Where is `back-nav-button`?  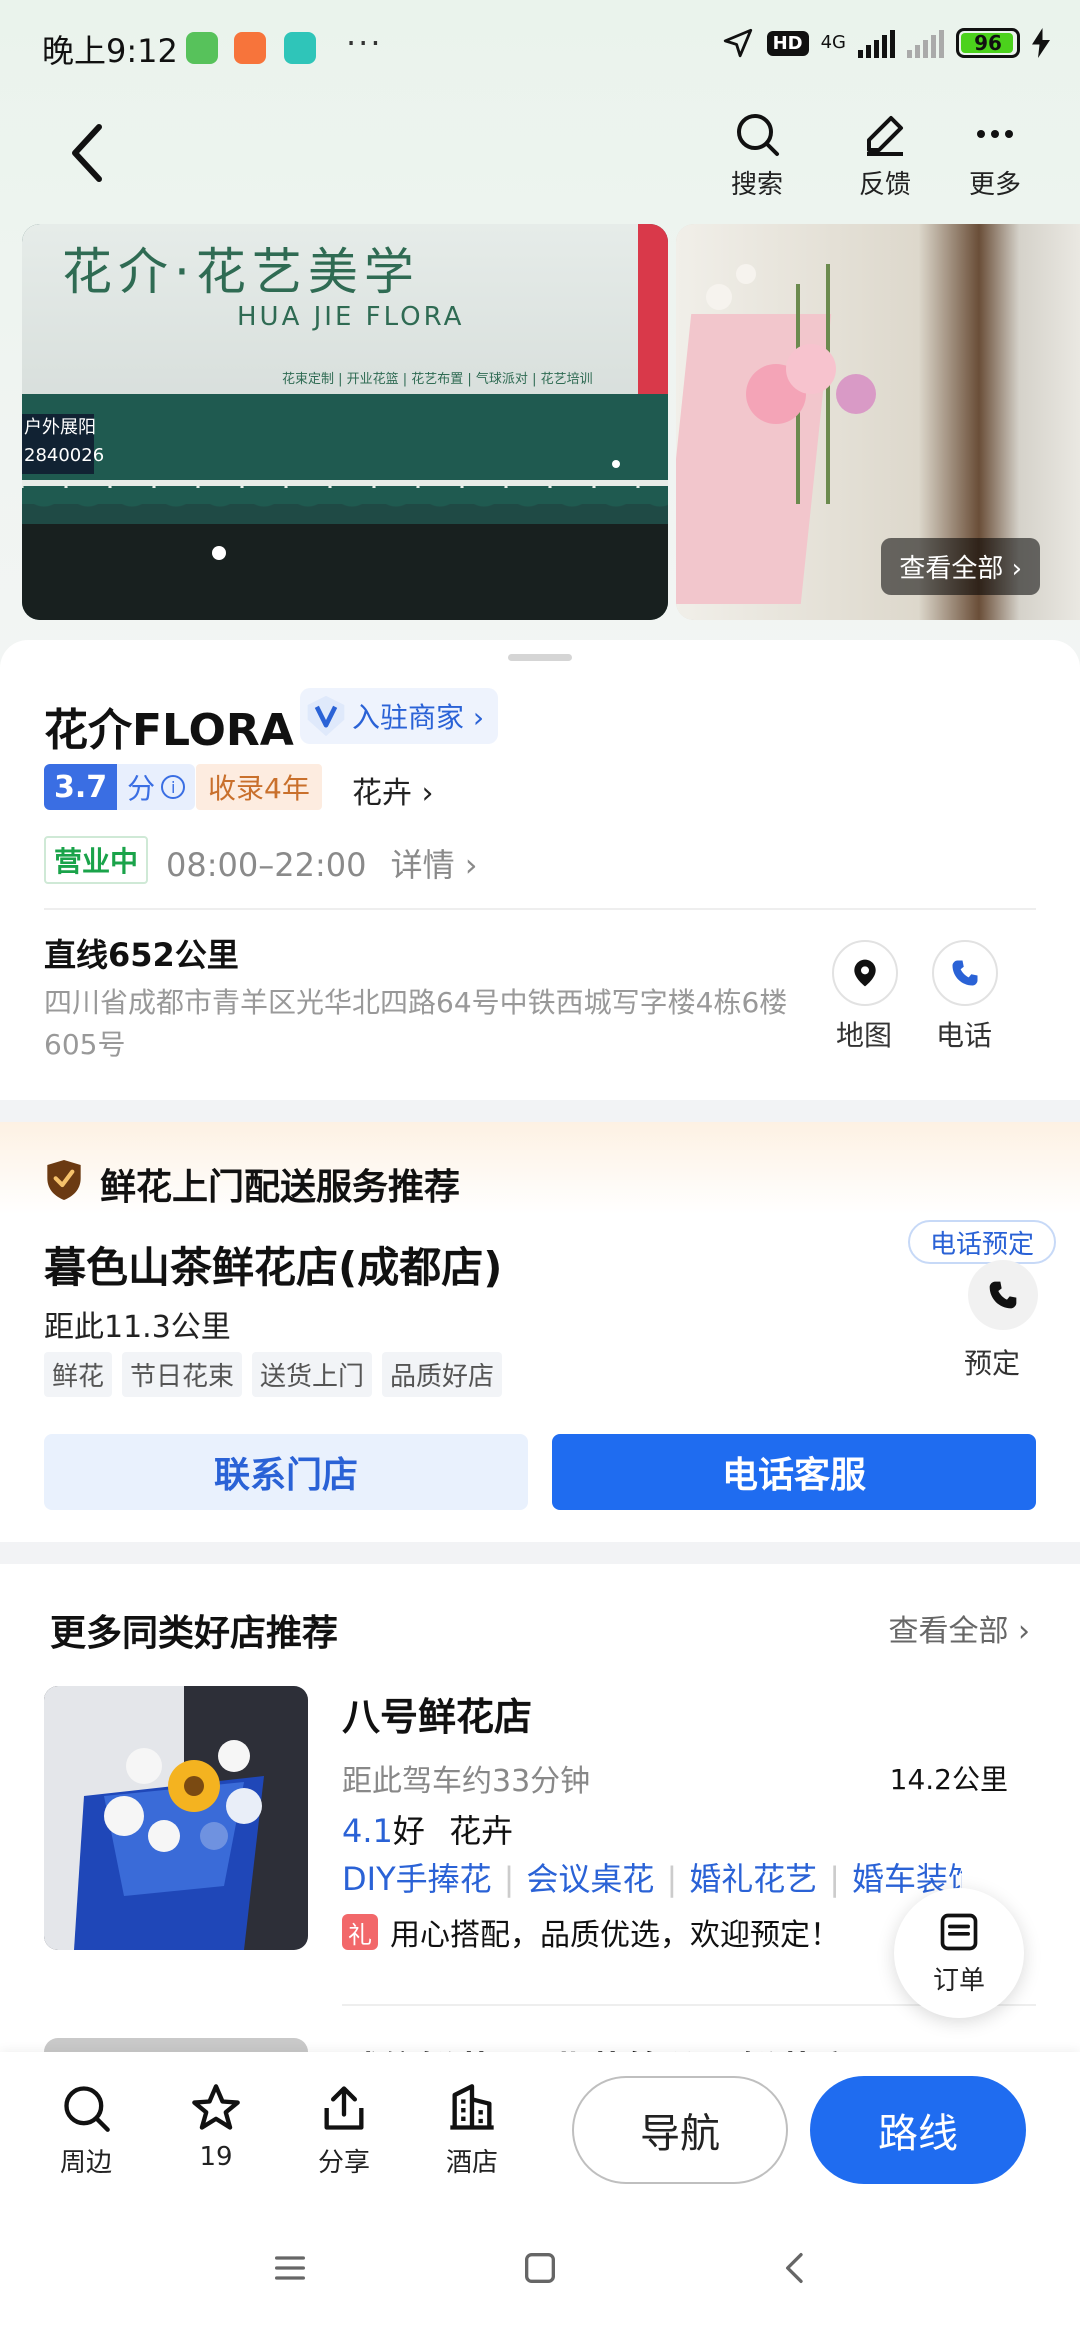 back-nav-button is located at coordinates (796, 2270).